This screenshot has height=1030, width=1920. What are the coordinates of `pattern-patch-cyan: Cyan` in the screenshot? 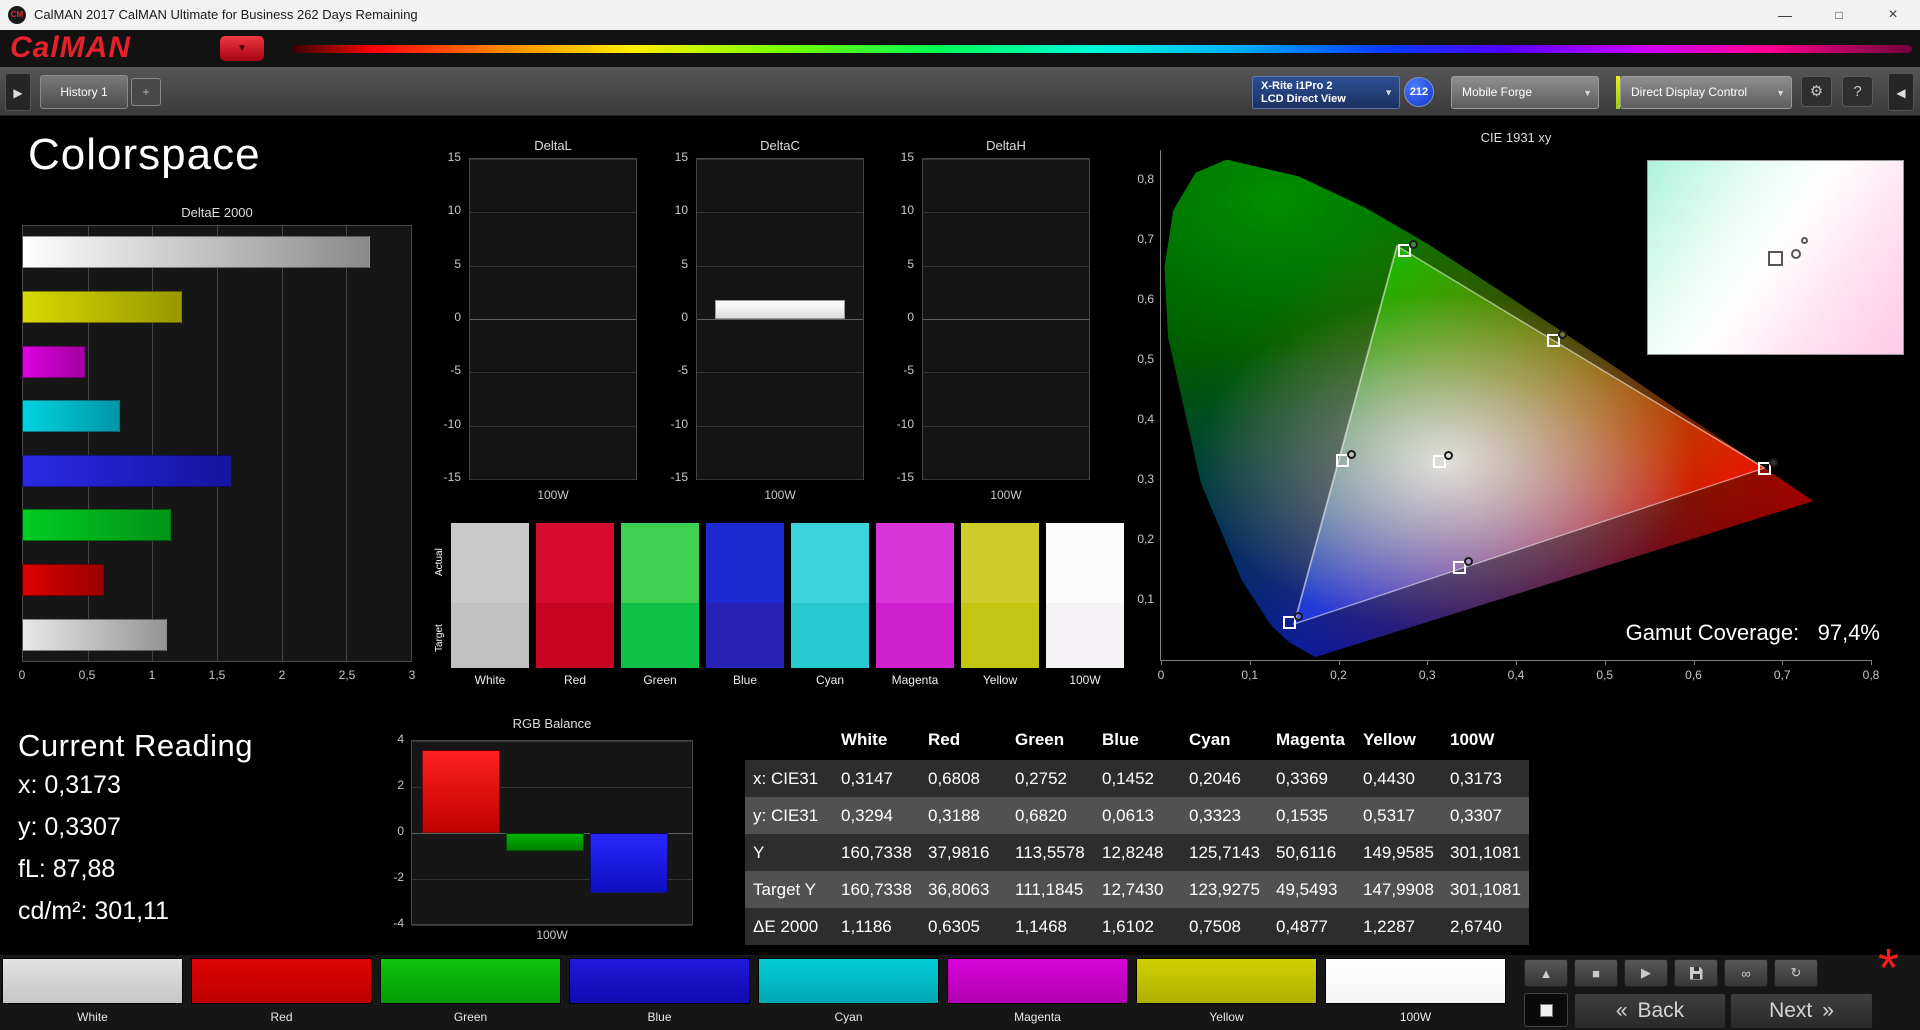 It's located at (848, 991).